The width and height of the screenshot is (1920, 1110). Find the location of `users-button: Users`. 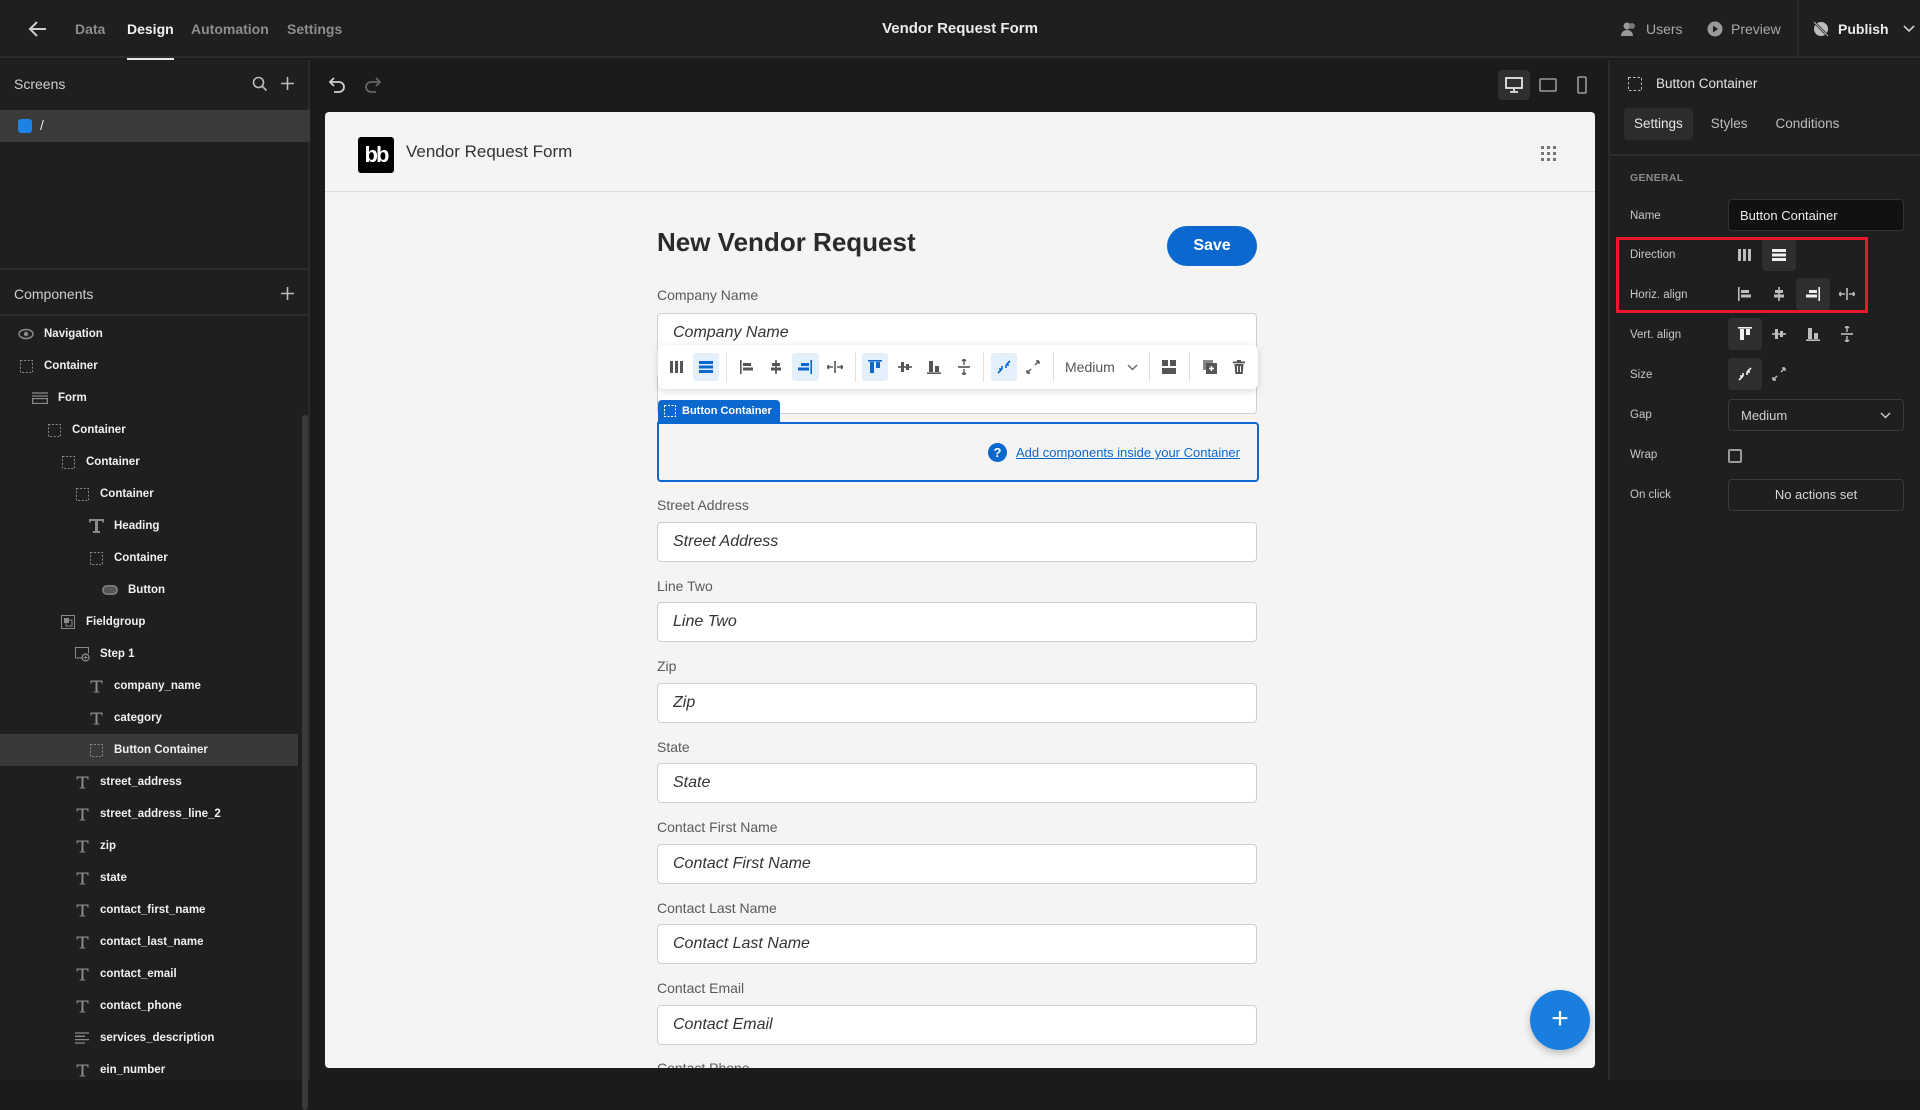

users-button: Users is located at coordinates (1651, 29).